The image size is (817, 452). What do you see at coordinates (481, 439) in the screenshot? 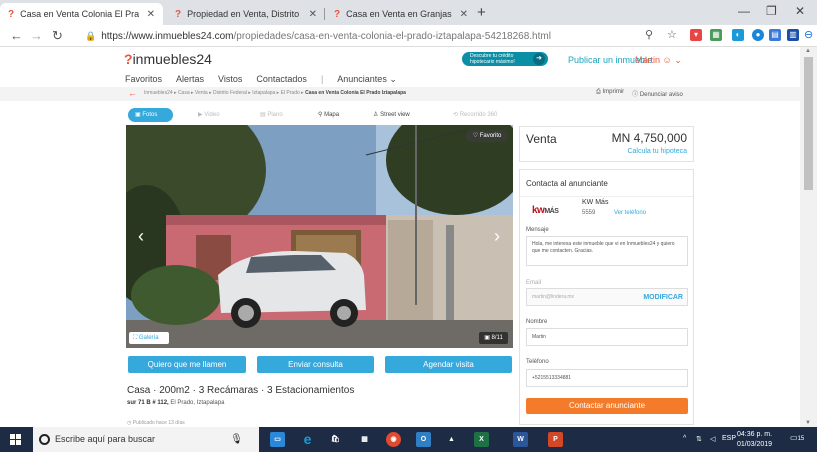
I see `excel-icon: X` at bounding box center [481, 439].